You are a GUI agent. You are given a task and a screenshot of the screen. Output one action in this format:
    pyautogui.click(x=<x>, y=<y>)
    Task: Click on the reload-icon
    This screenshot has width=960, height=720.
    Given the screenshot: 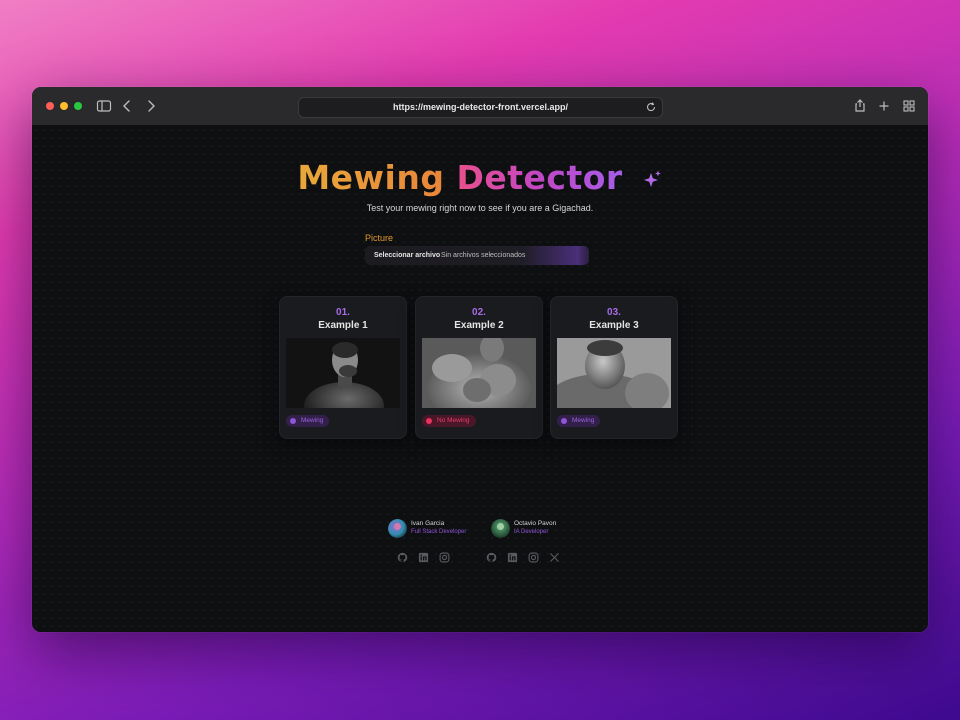 What is the action you would take?
    pyautogui.click(x=651, y=107)
    